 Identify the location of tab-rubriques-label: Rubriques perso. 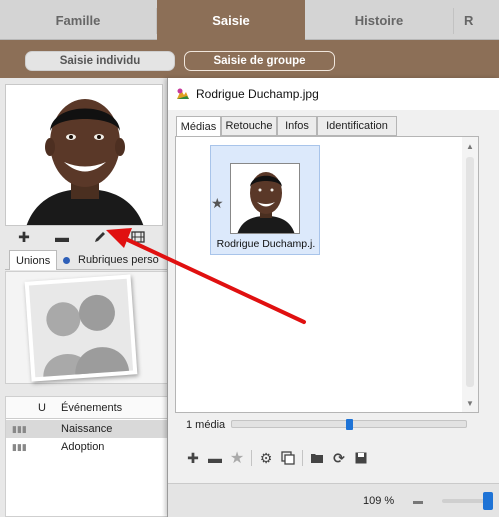
(118, 260).